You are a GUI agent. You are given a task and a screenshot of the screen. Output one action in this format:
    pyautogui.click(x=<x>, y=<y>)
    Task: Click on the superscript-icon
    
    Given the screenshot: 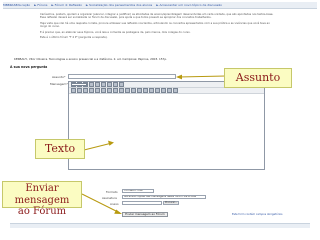 What is the action you would take?
    pyautogui.click(x=103, y=84)
    